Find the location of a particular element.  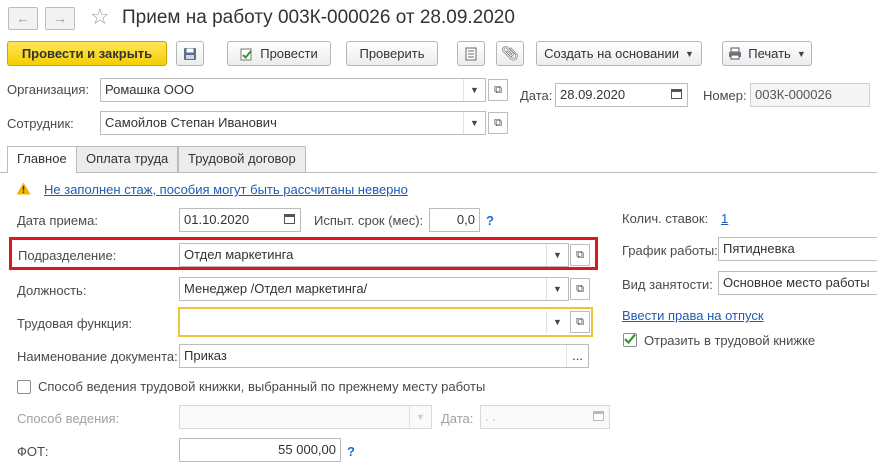

probation-field: 0,0 is located at coordinates (454, 220).